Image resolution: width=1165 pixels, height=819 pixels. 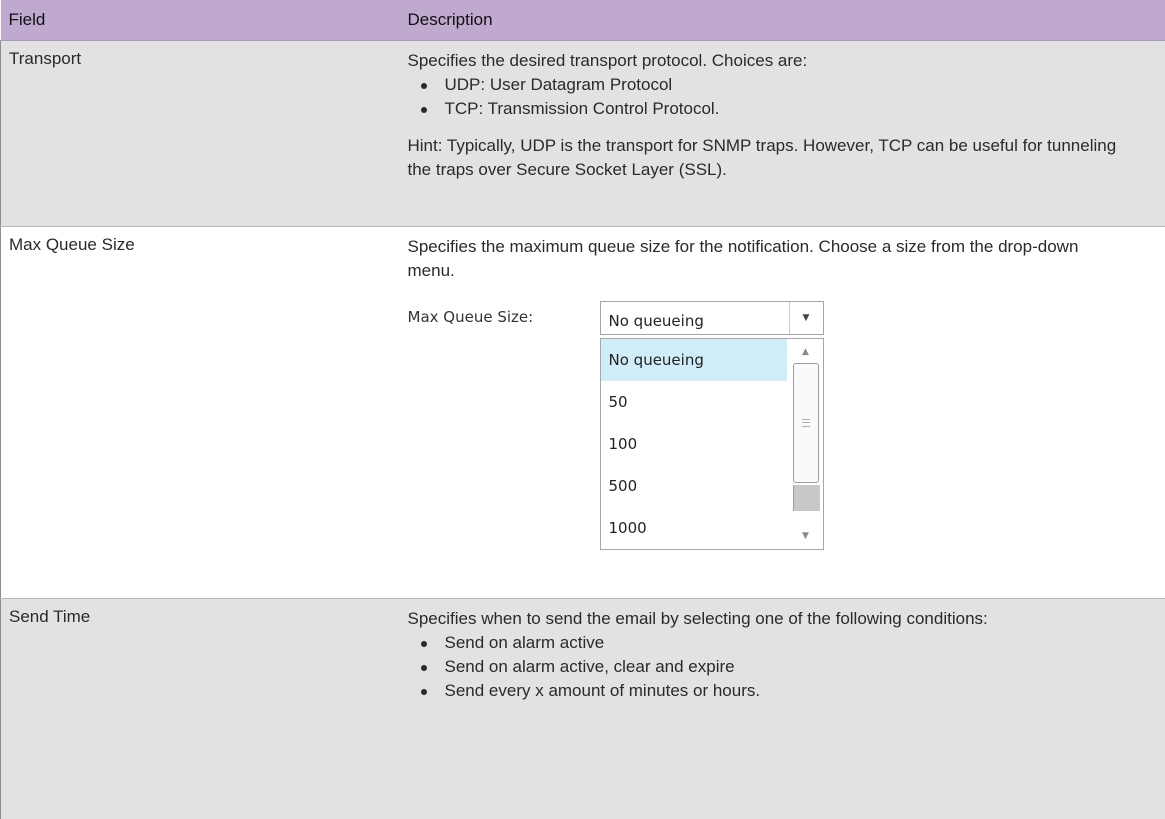 I want to click on bullet-item: Send on alarm active, clear and expire, so click(x=773, y=667).